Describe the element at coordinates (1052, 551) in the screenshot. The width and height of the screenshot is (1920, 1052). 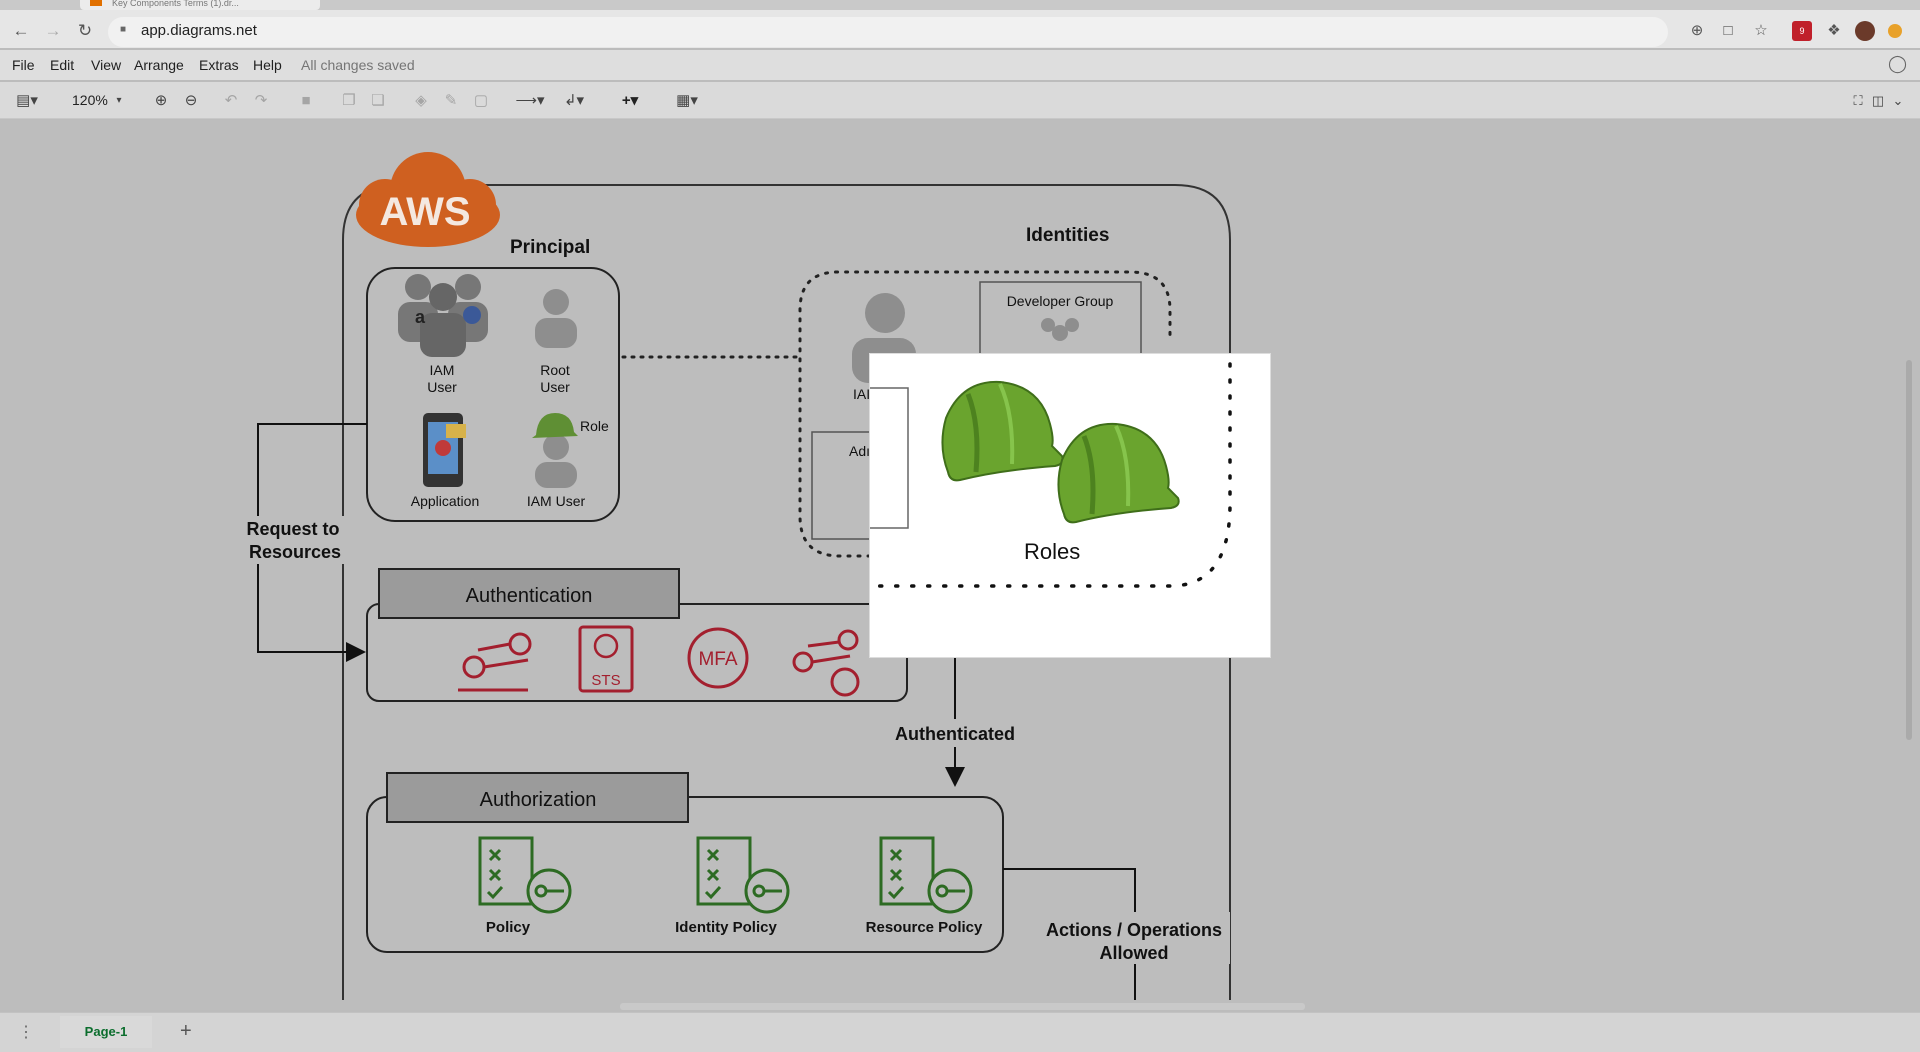
I see `roles-label: Roles` at that location.